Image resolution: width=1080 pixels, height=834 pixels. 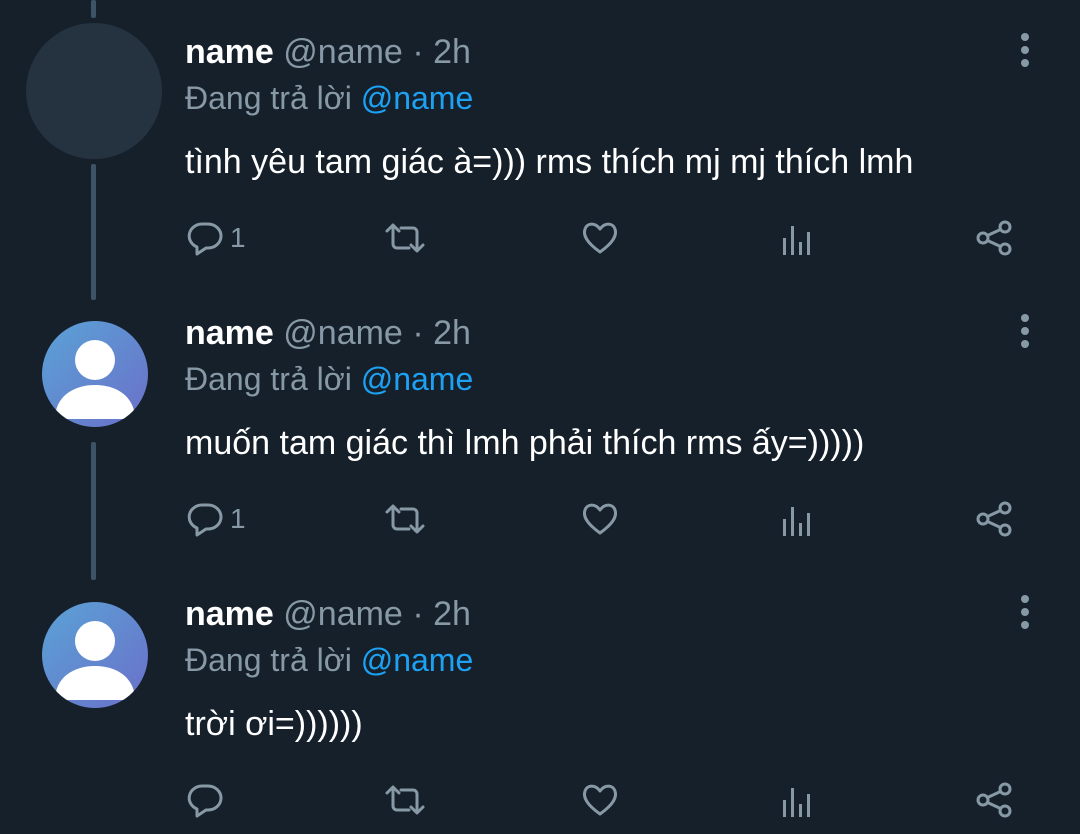 What do you see at coordinates (274, 724) in the screenshot?
I see `tweet-text: trời ơi=))))))` at bounding box center [274, 724].